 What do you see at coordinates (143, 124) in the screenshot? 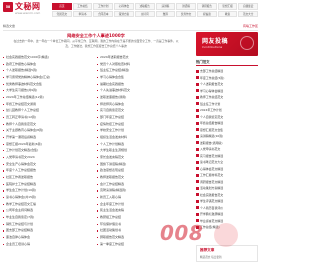
I see `article-link: 疫情防控工作总结` at bounding box center [143, 124].